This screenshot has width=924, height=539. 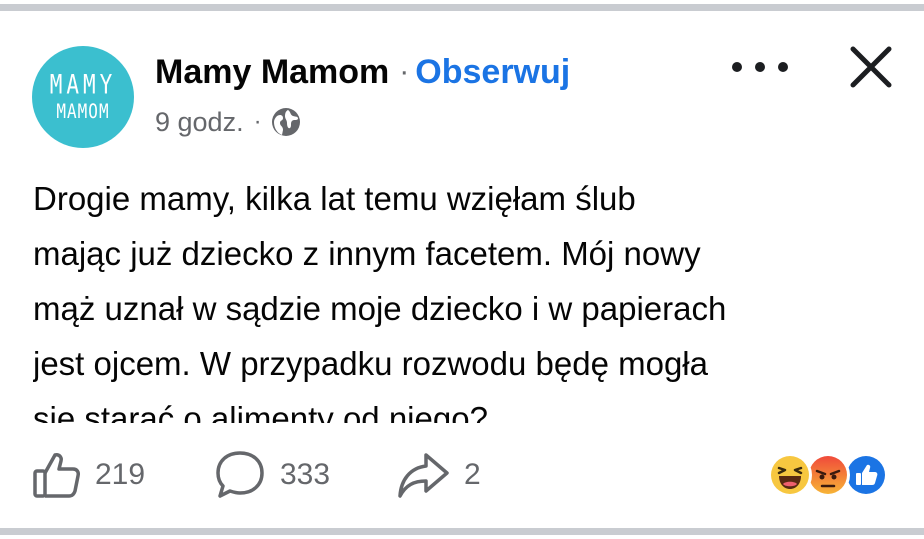 I want to click on post-header: Mamy Mamom · Obserwuj, so click(x=362, y=72).